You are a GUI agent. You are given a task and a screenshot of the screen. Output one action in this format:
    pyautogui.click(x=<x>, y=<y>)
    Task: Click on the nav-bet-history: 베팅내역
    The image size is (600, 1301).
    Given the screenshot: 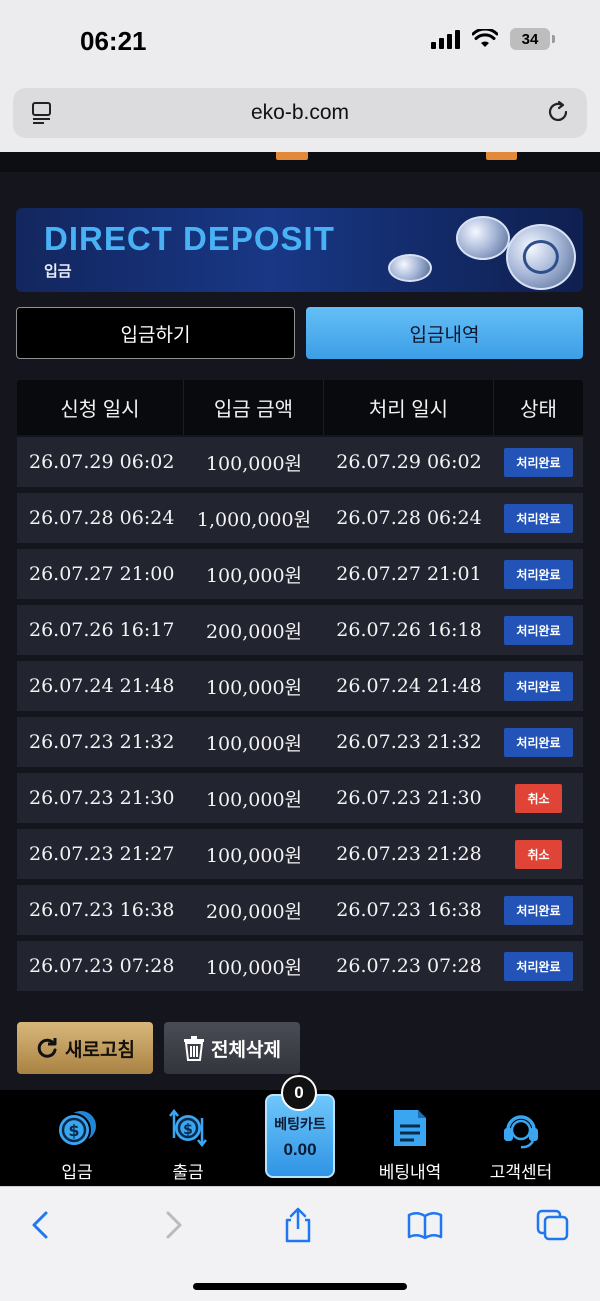 What is the action you would take?
    pyautogui.click(x=410, y=1138)
    